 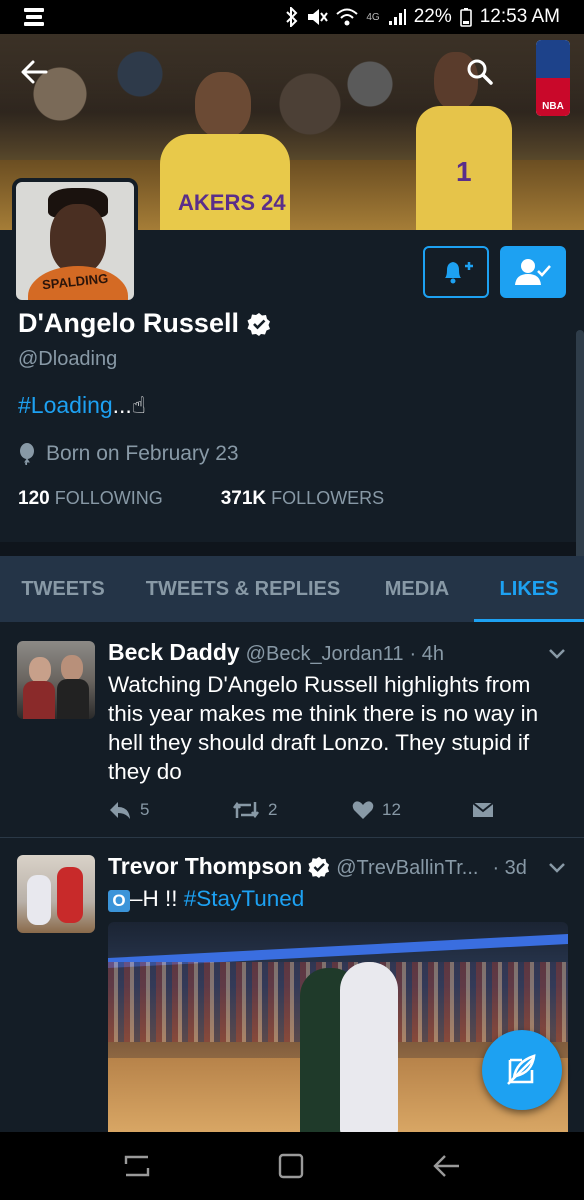 I want to click on like-action: 12, so click(x=412, y=810).